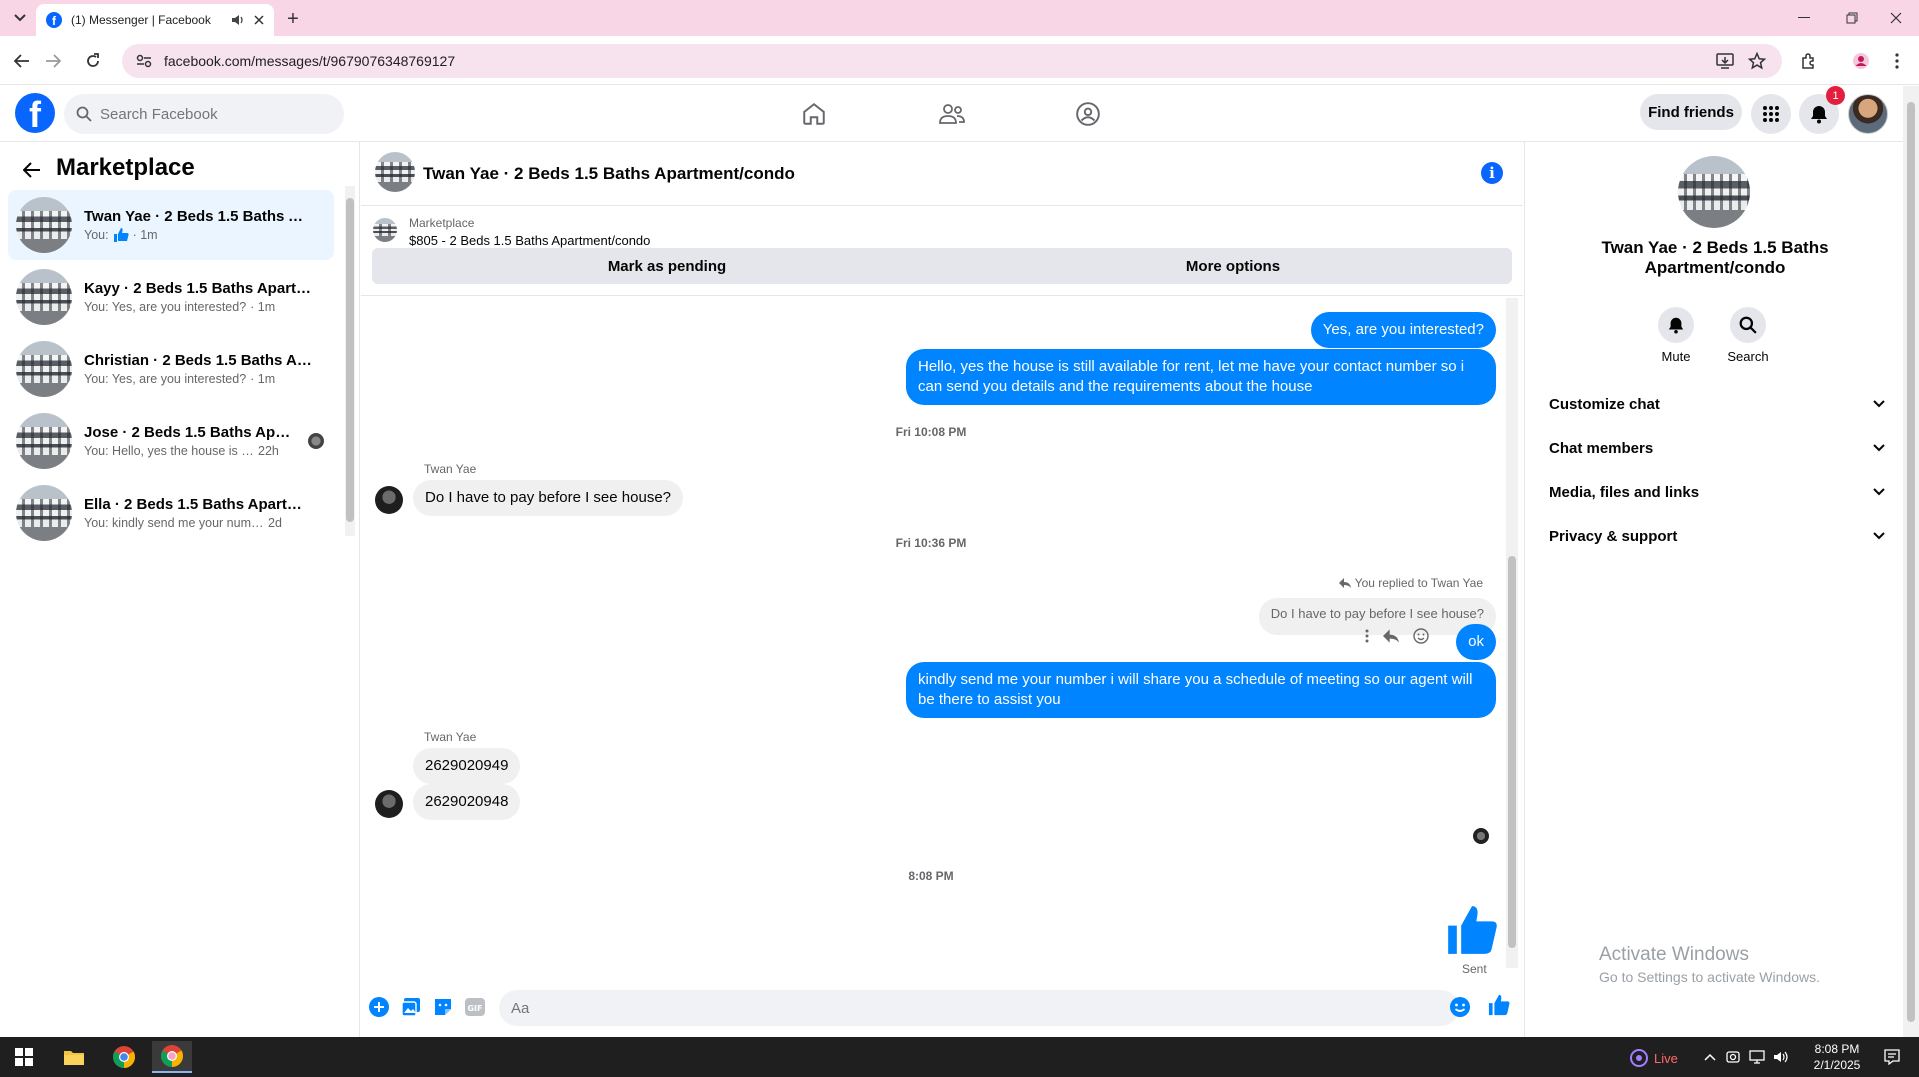 This screenshot has height=1077, width=1919. I want to click on groups-nav-icon, so click(1088, 114).